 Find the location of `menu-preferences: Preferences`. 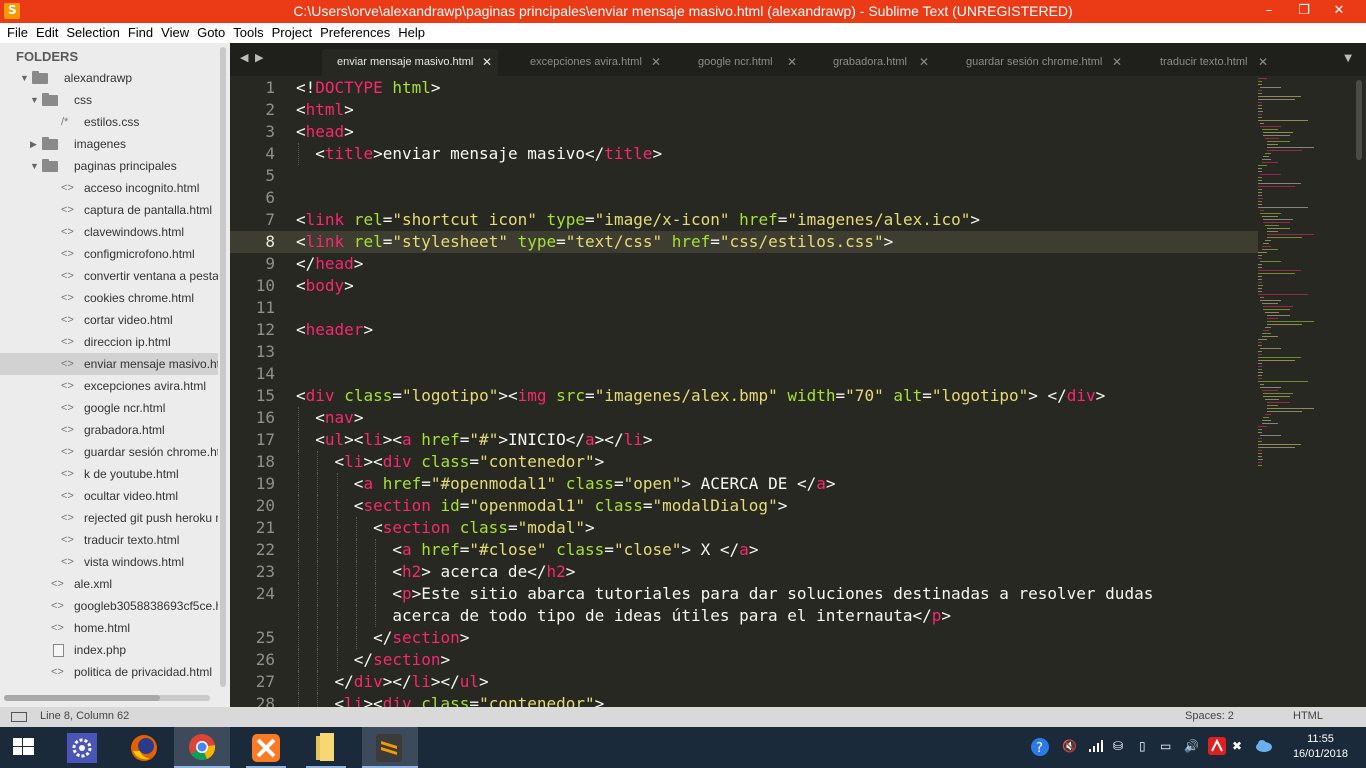

menu-preferences: Preferences is located at coordinates (355, 33).